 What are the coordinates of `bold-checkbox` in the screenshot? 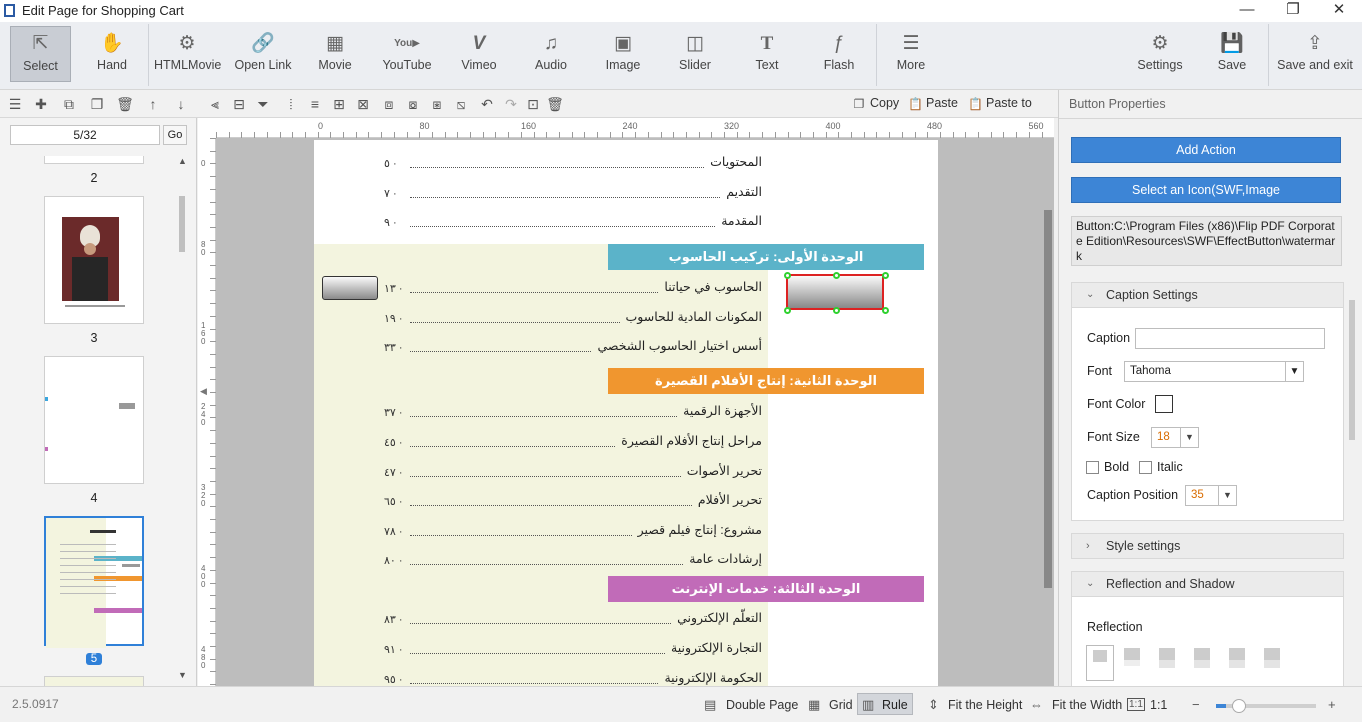 It's located at (1092, 467).